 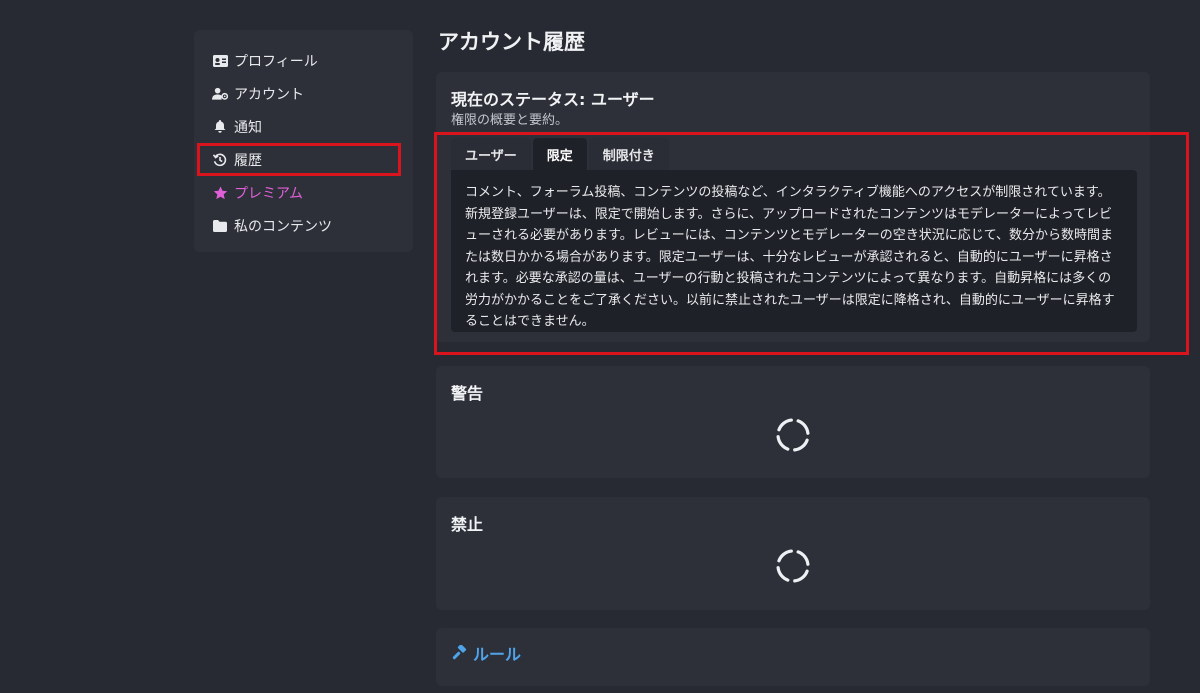 What do you see at coordinates (628, 154) in the screenshot?
I see `tab-restricted: 制限付き` at bounding box center [628, 154].